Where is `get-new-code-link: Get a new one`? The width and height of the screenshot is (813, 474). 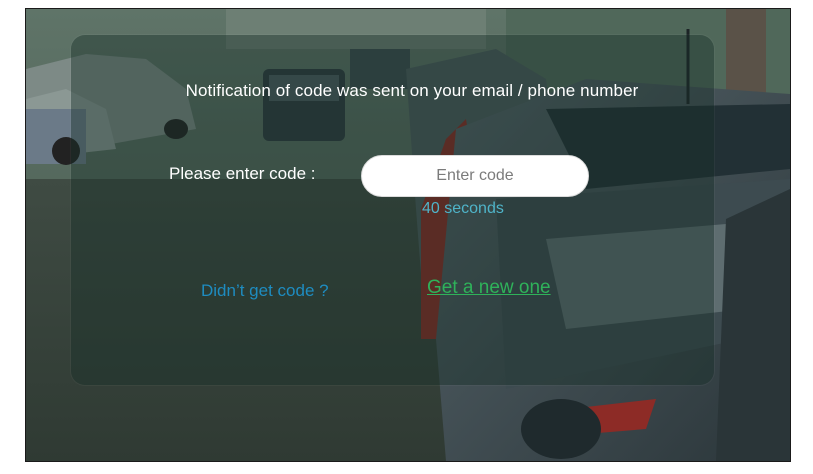
get-new-code-link: Get a new one is located at coordinates (489, 288).